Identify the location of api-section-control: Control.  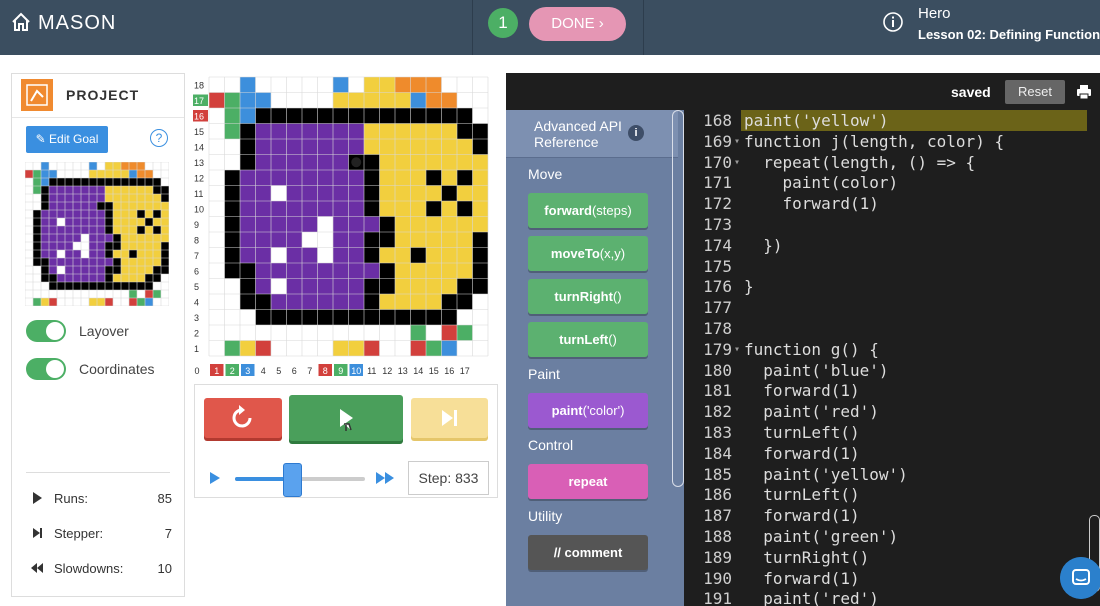
(551, 445).